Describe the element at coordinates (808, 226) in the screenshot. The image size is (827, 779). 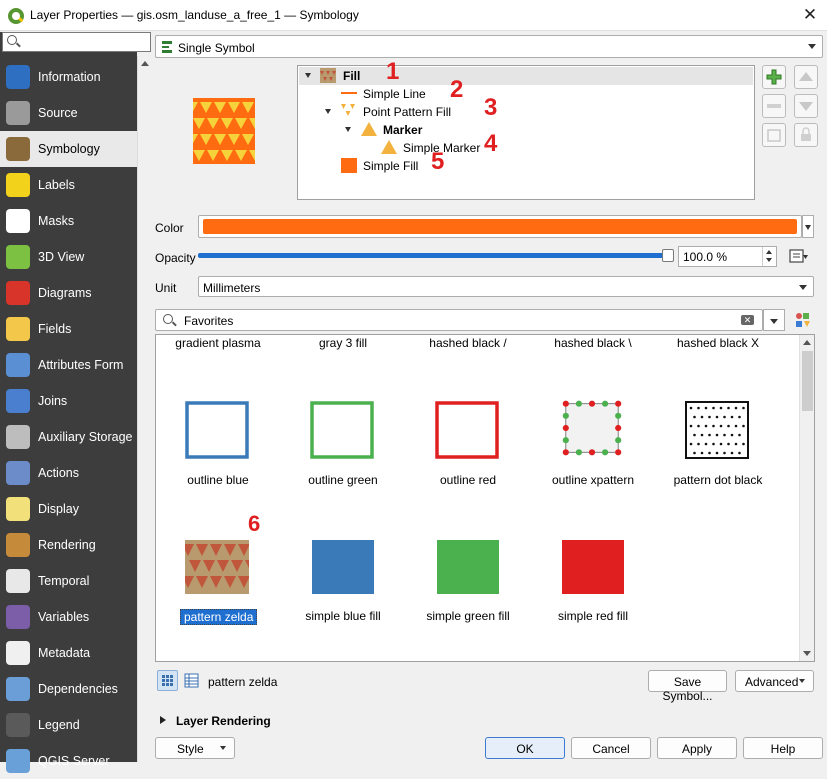
I see `color-dropdown-button` at that location.